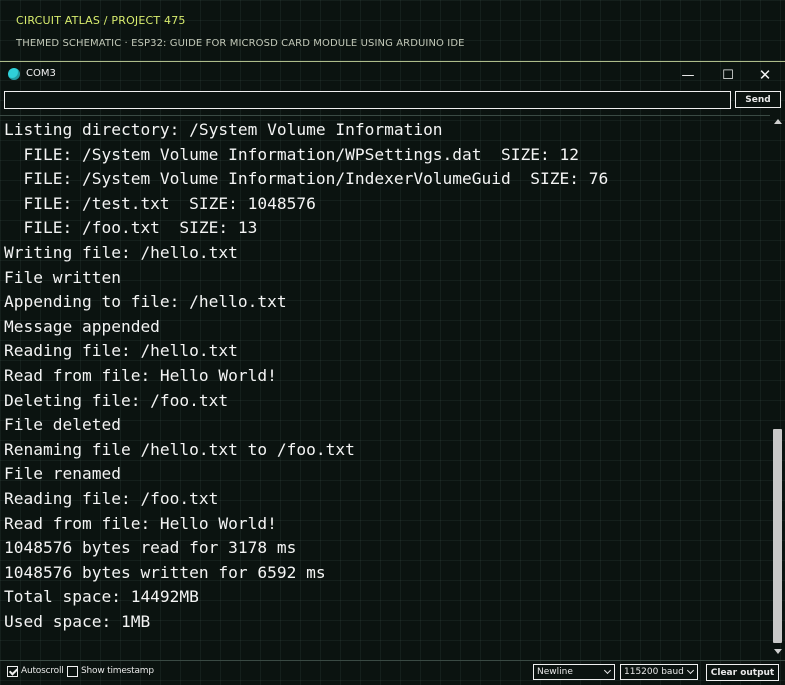  I want to click on output-line: File deleted, so click(62, 425).